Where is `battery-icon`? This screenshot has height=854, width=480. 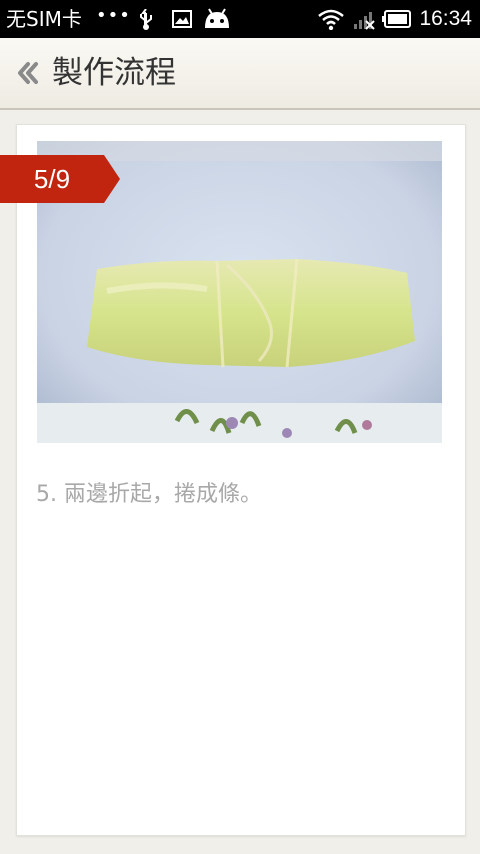
battery-icon is located at coordinates (396, 19).